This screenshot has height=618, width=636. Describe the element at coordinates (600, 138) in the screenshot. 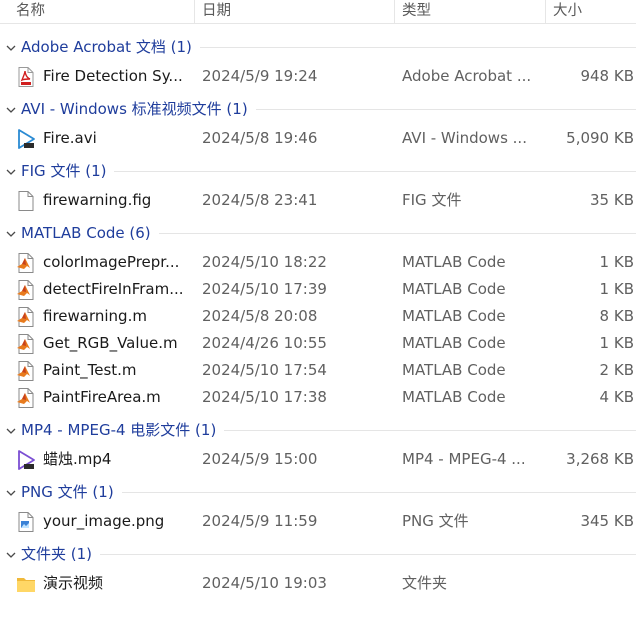

I see `file-size: 5,090 KB` at that location.